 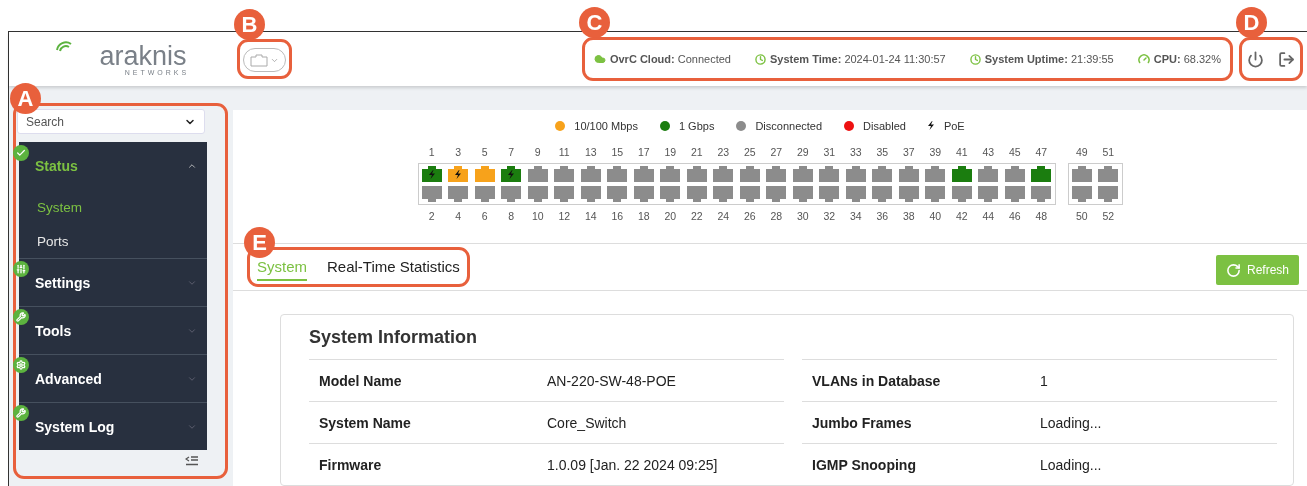 I want to click on chevron-up-icon, so click(x=192, y=166).